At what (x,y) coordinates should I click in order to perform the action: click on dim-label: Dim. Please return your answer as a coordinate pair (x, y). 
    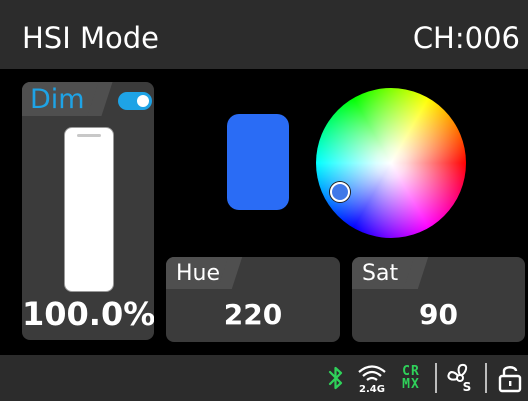
    Looking at the image, I should click on (57, 99).